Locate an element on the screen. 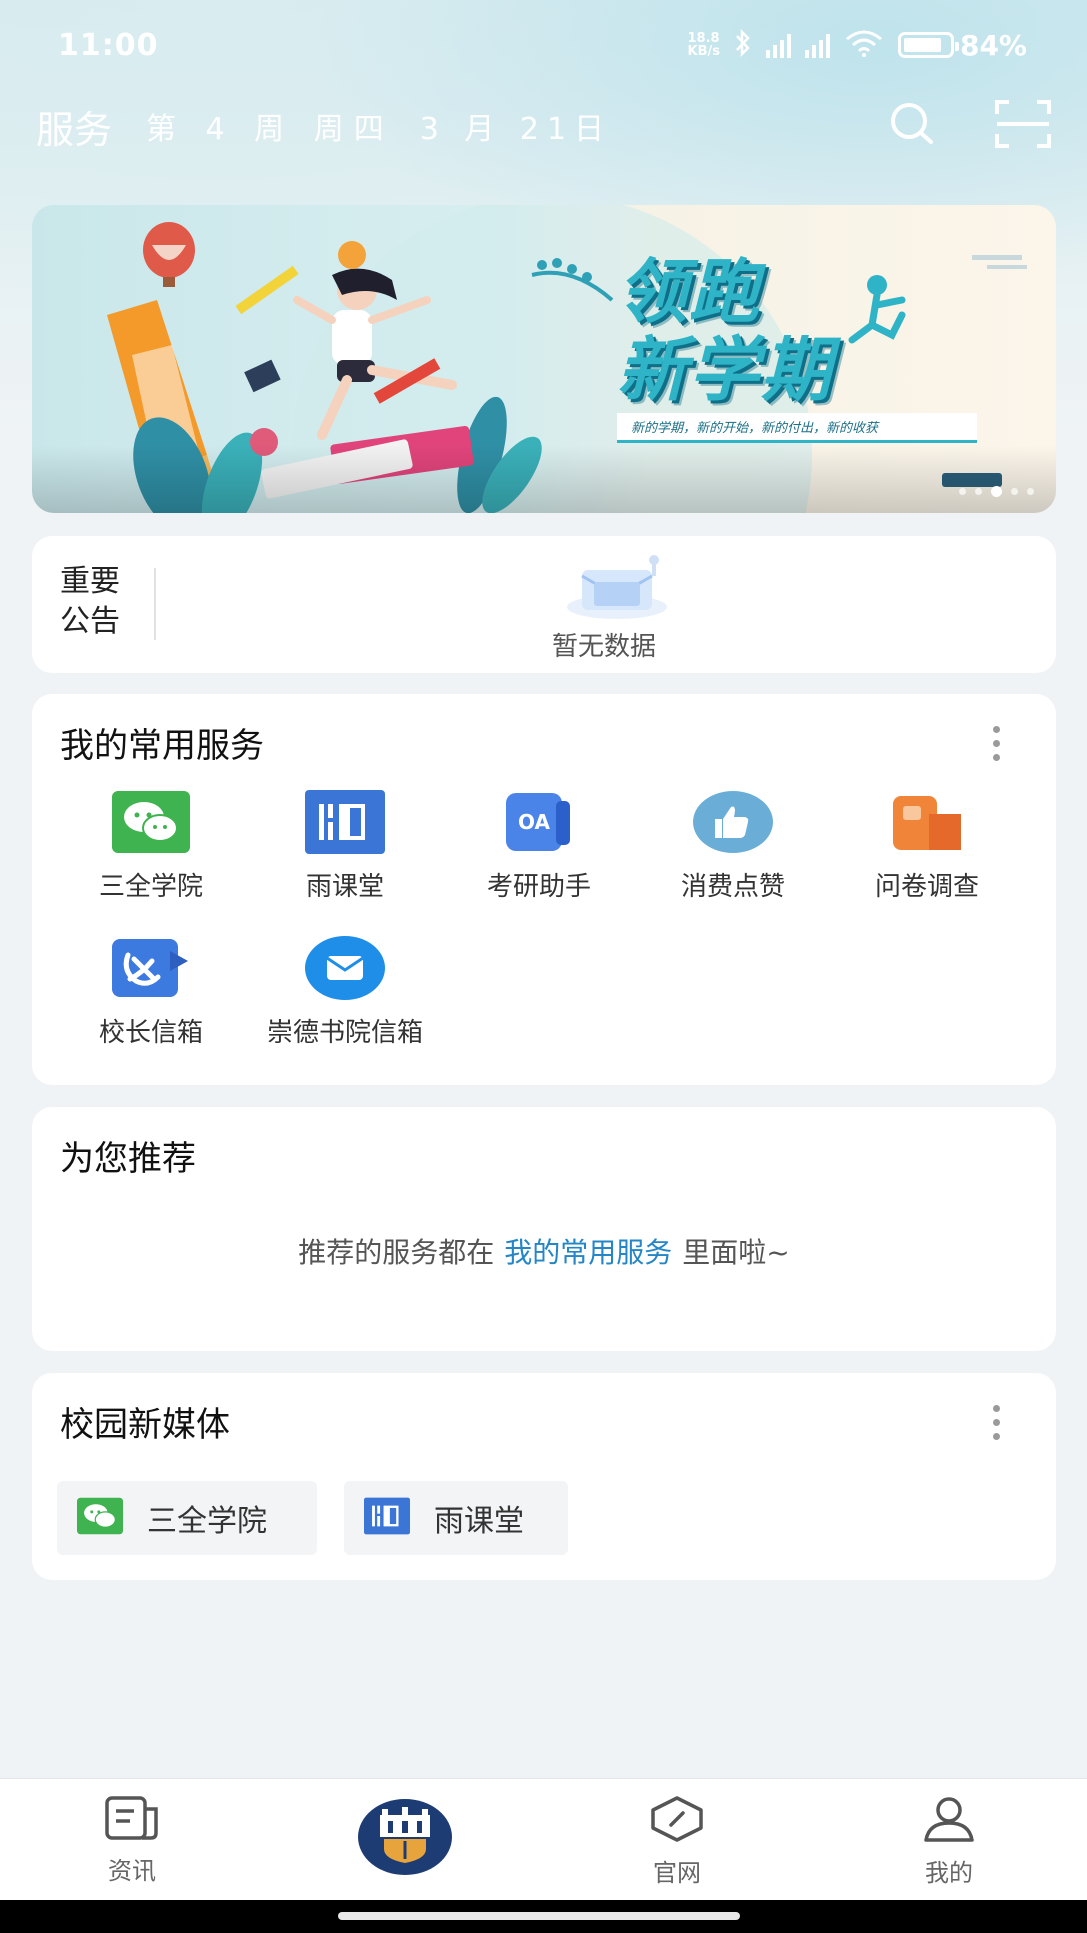 The width and height of the screenshot is (1087, 1933). scan-icon is located at coordinates (1023, 126).